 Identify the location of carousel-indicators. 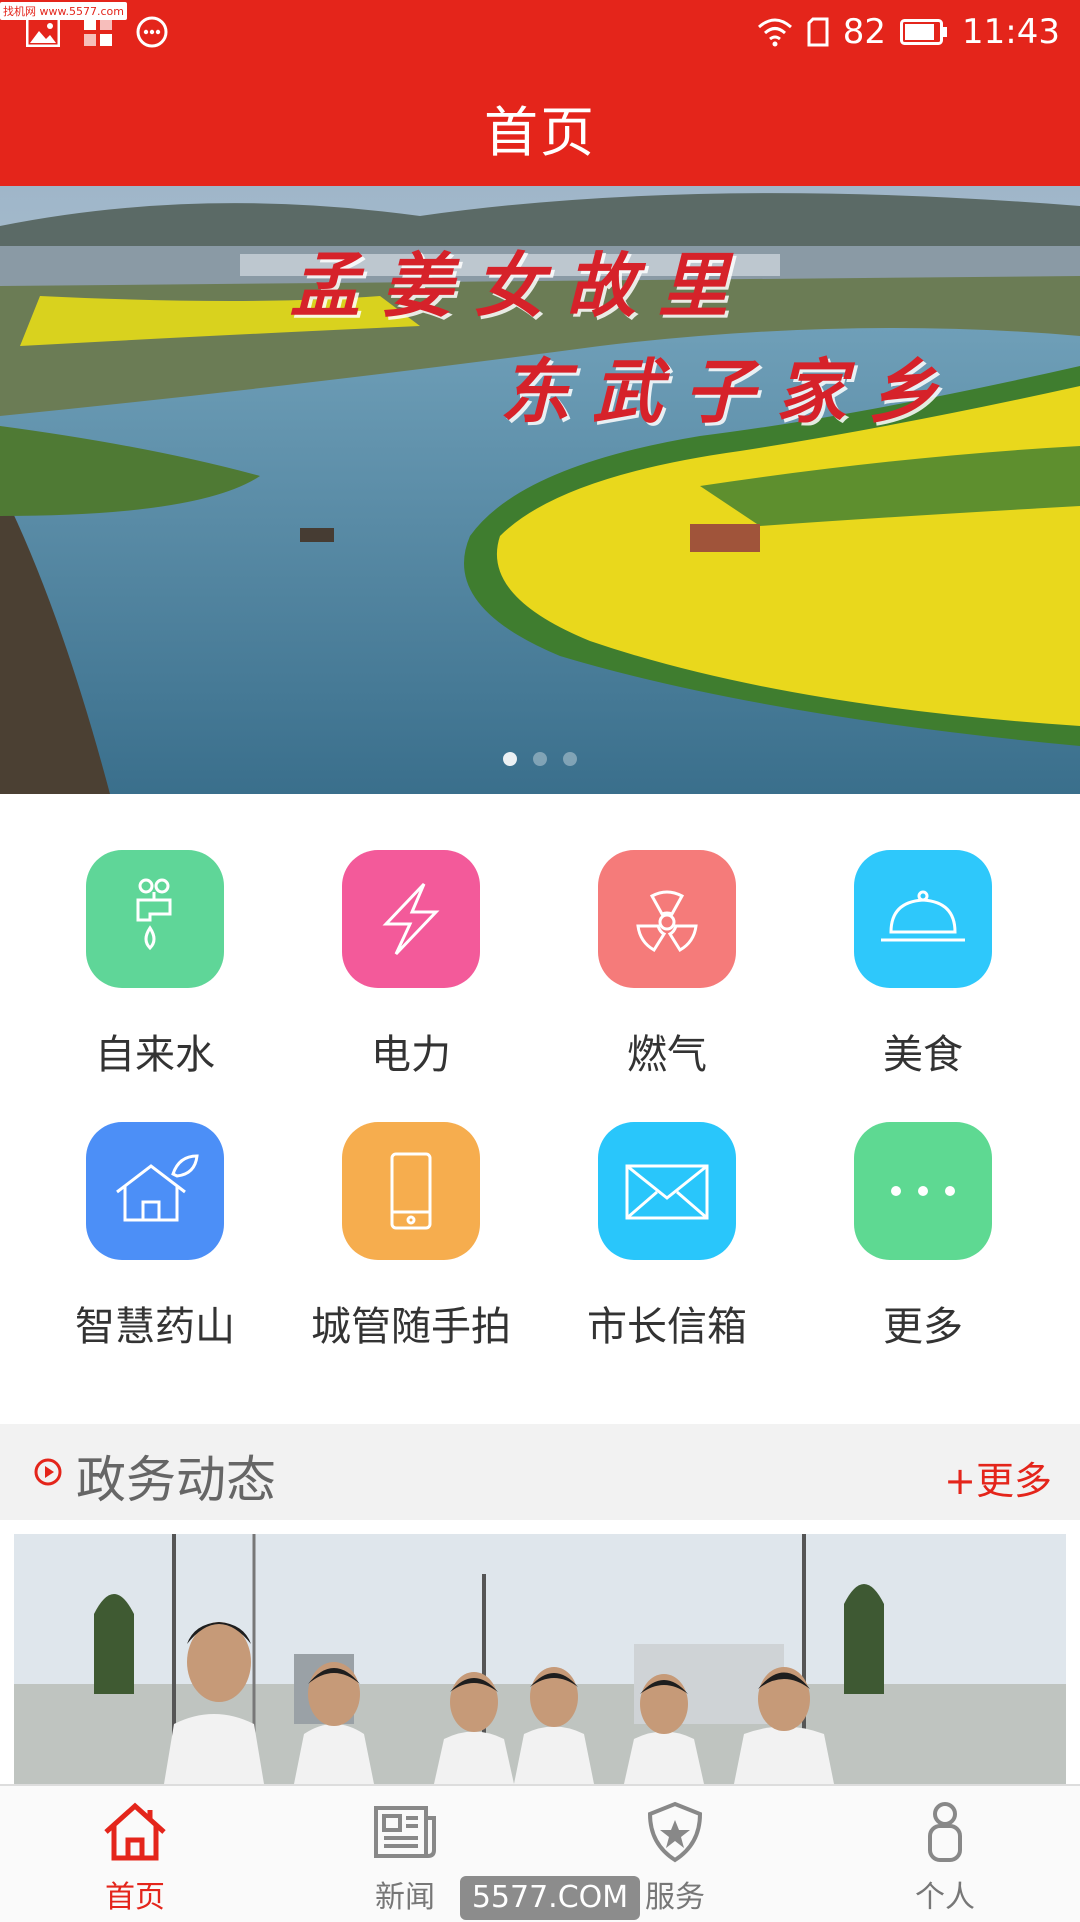
(540, 759).